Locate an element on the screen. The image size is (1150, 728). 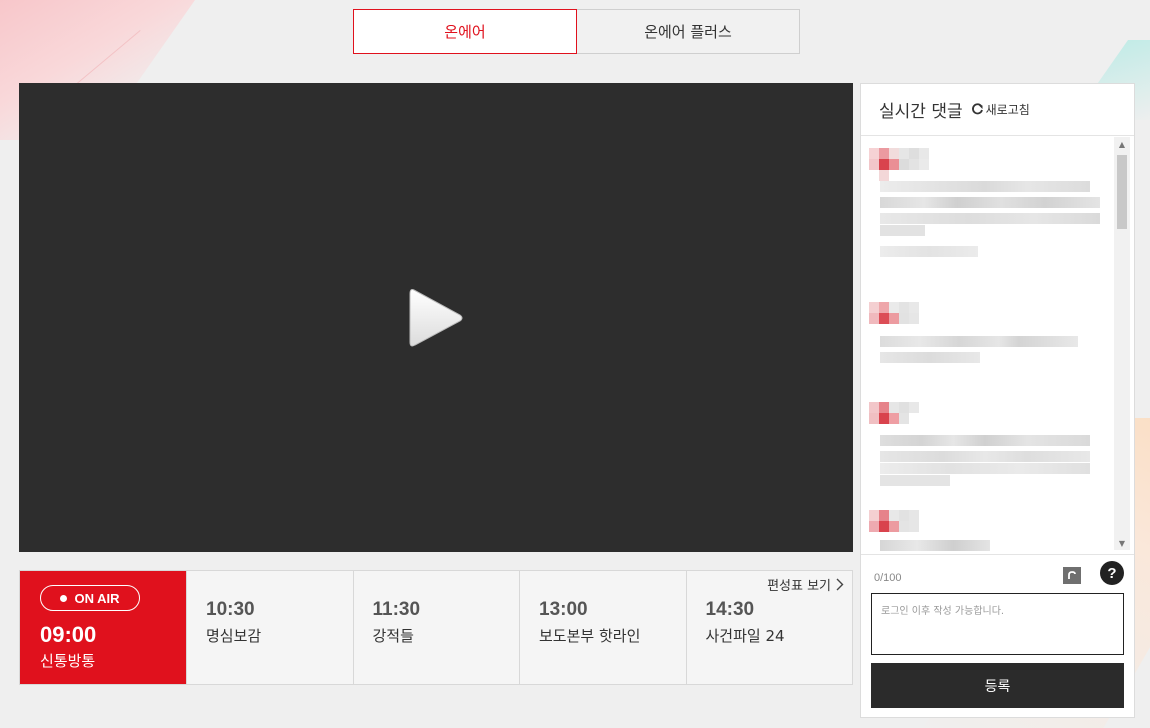
comment-list is located at coordinates (997, 344).